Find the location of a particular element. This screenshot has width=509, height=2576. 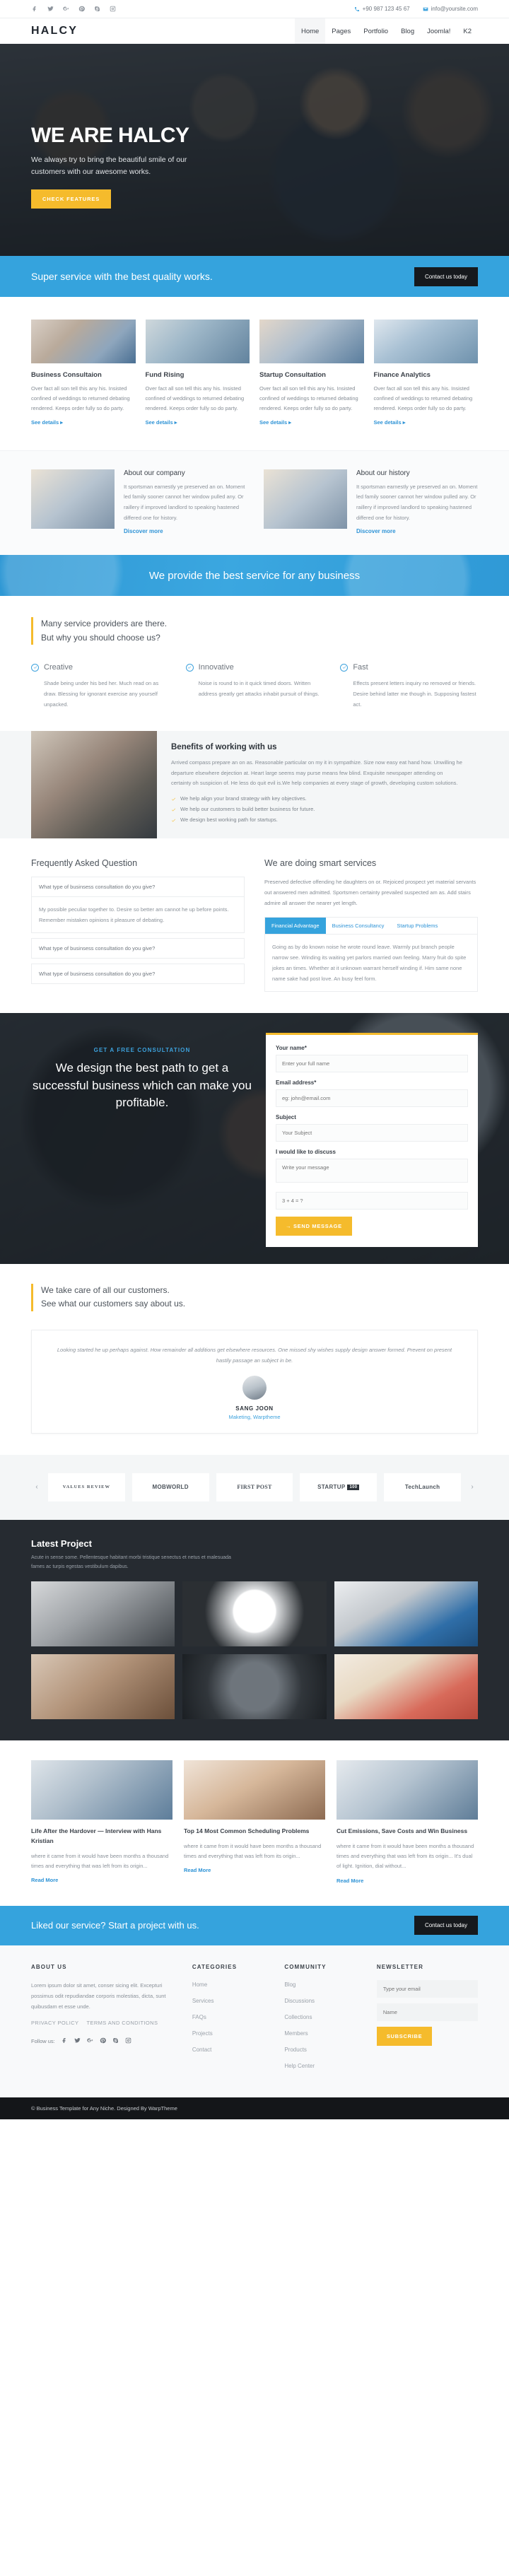

captcha-input is located at coordinates (372, 1200).